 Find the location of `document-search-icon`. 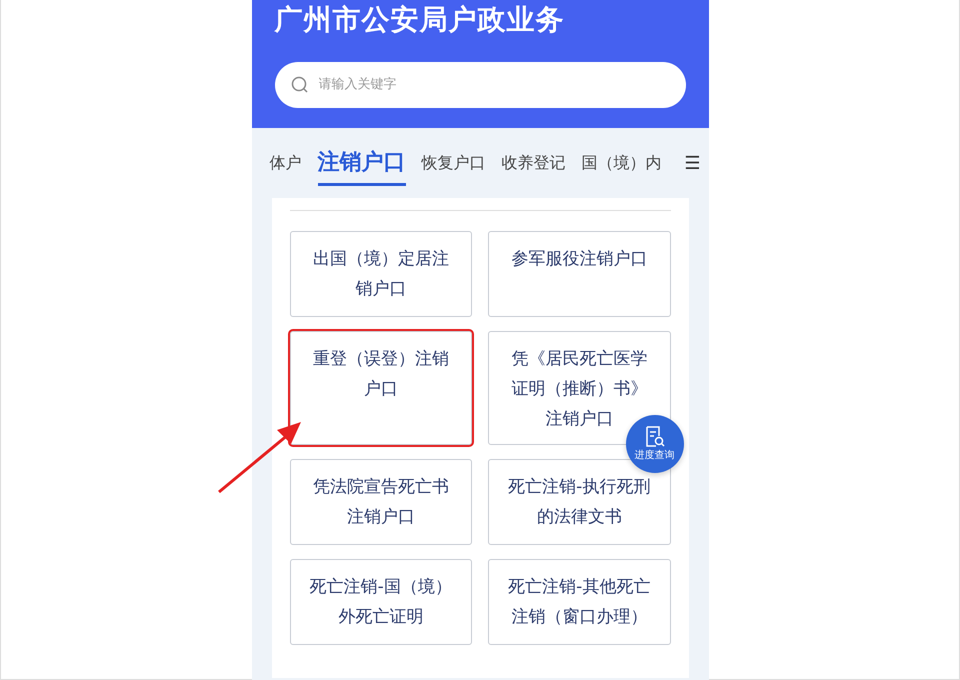

document-search-icon is located at coordinates (654, 437).